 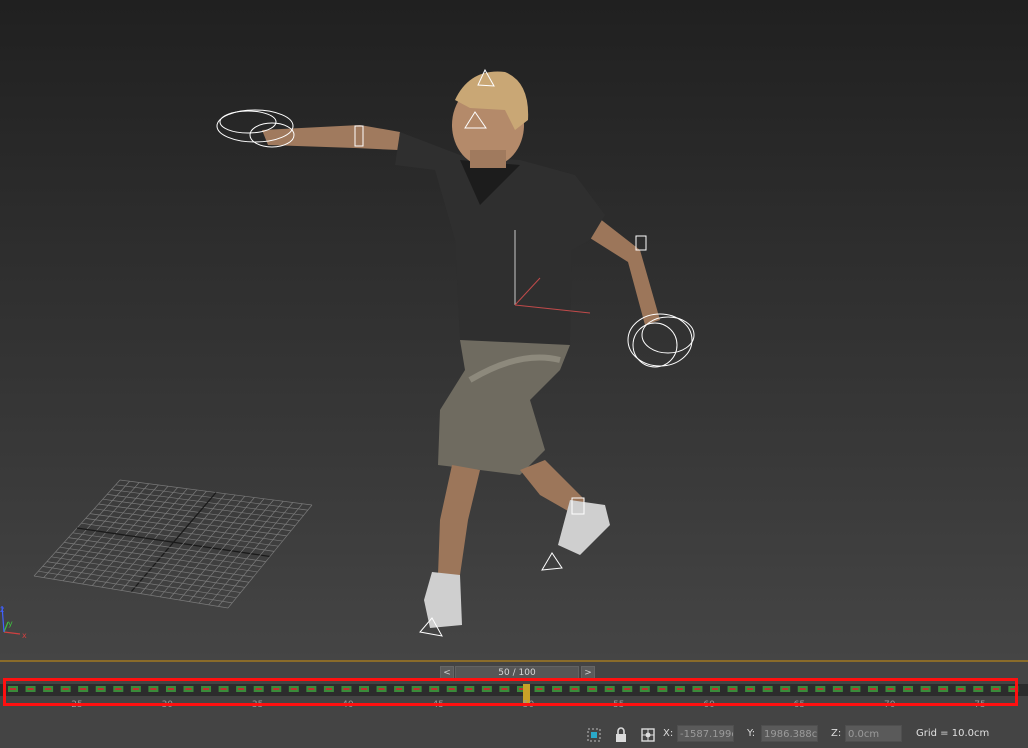 What do you see at coordinates (836, 733) in the screenshot?
I see `z-coord-label: Z:` at bounding box center [836, 733].